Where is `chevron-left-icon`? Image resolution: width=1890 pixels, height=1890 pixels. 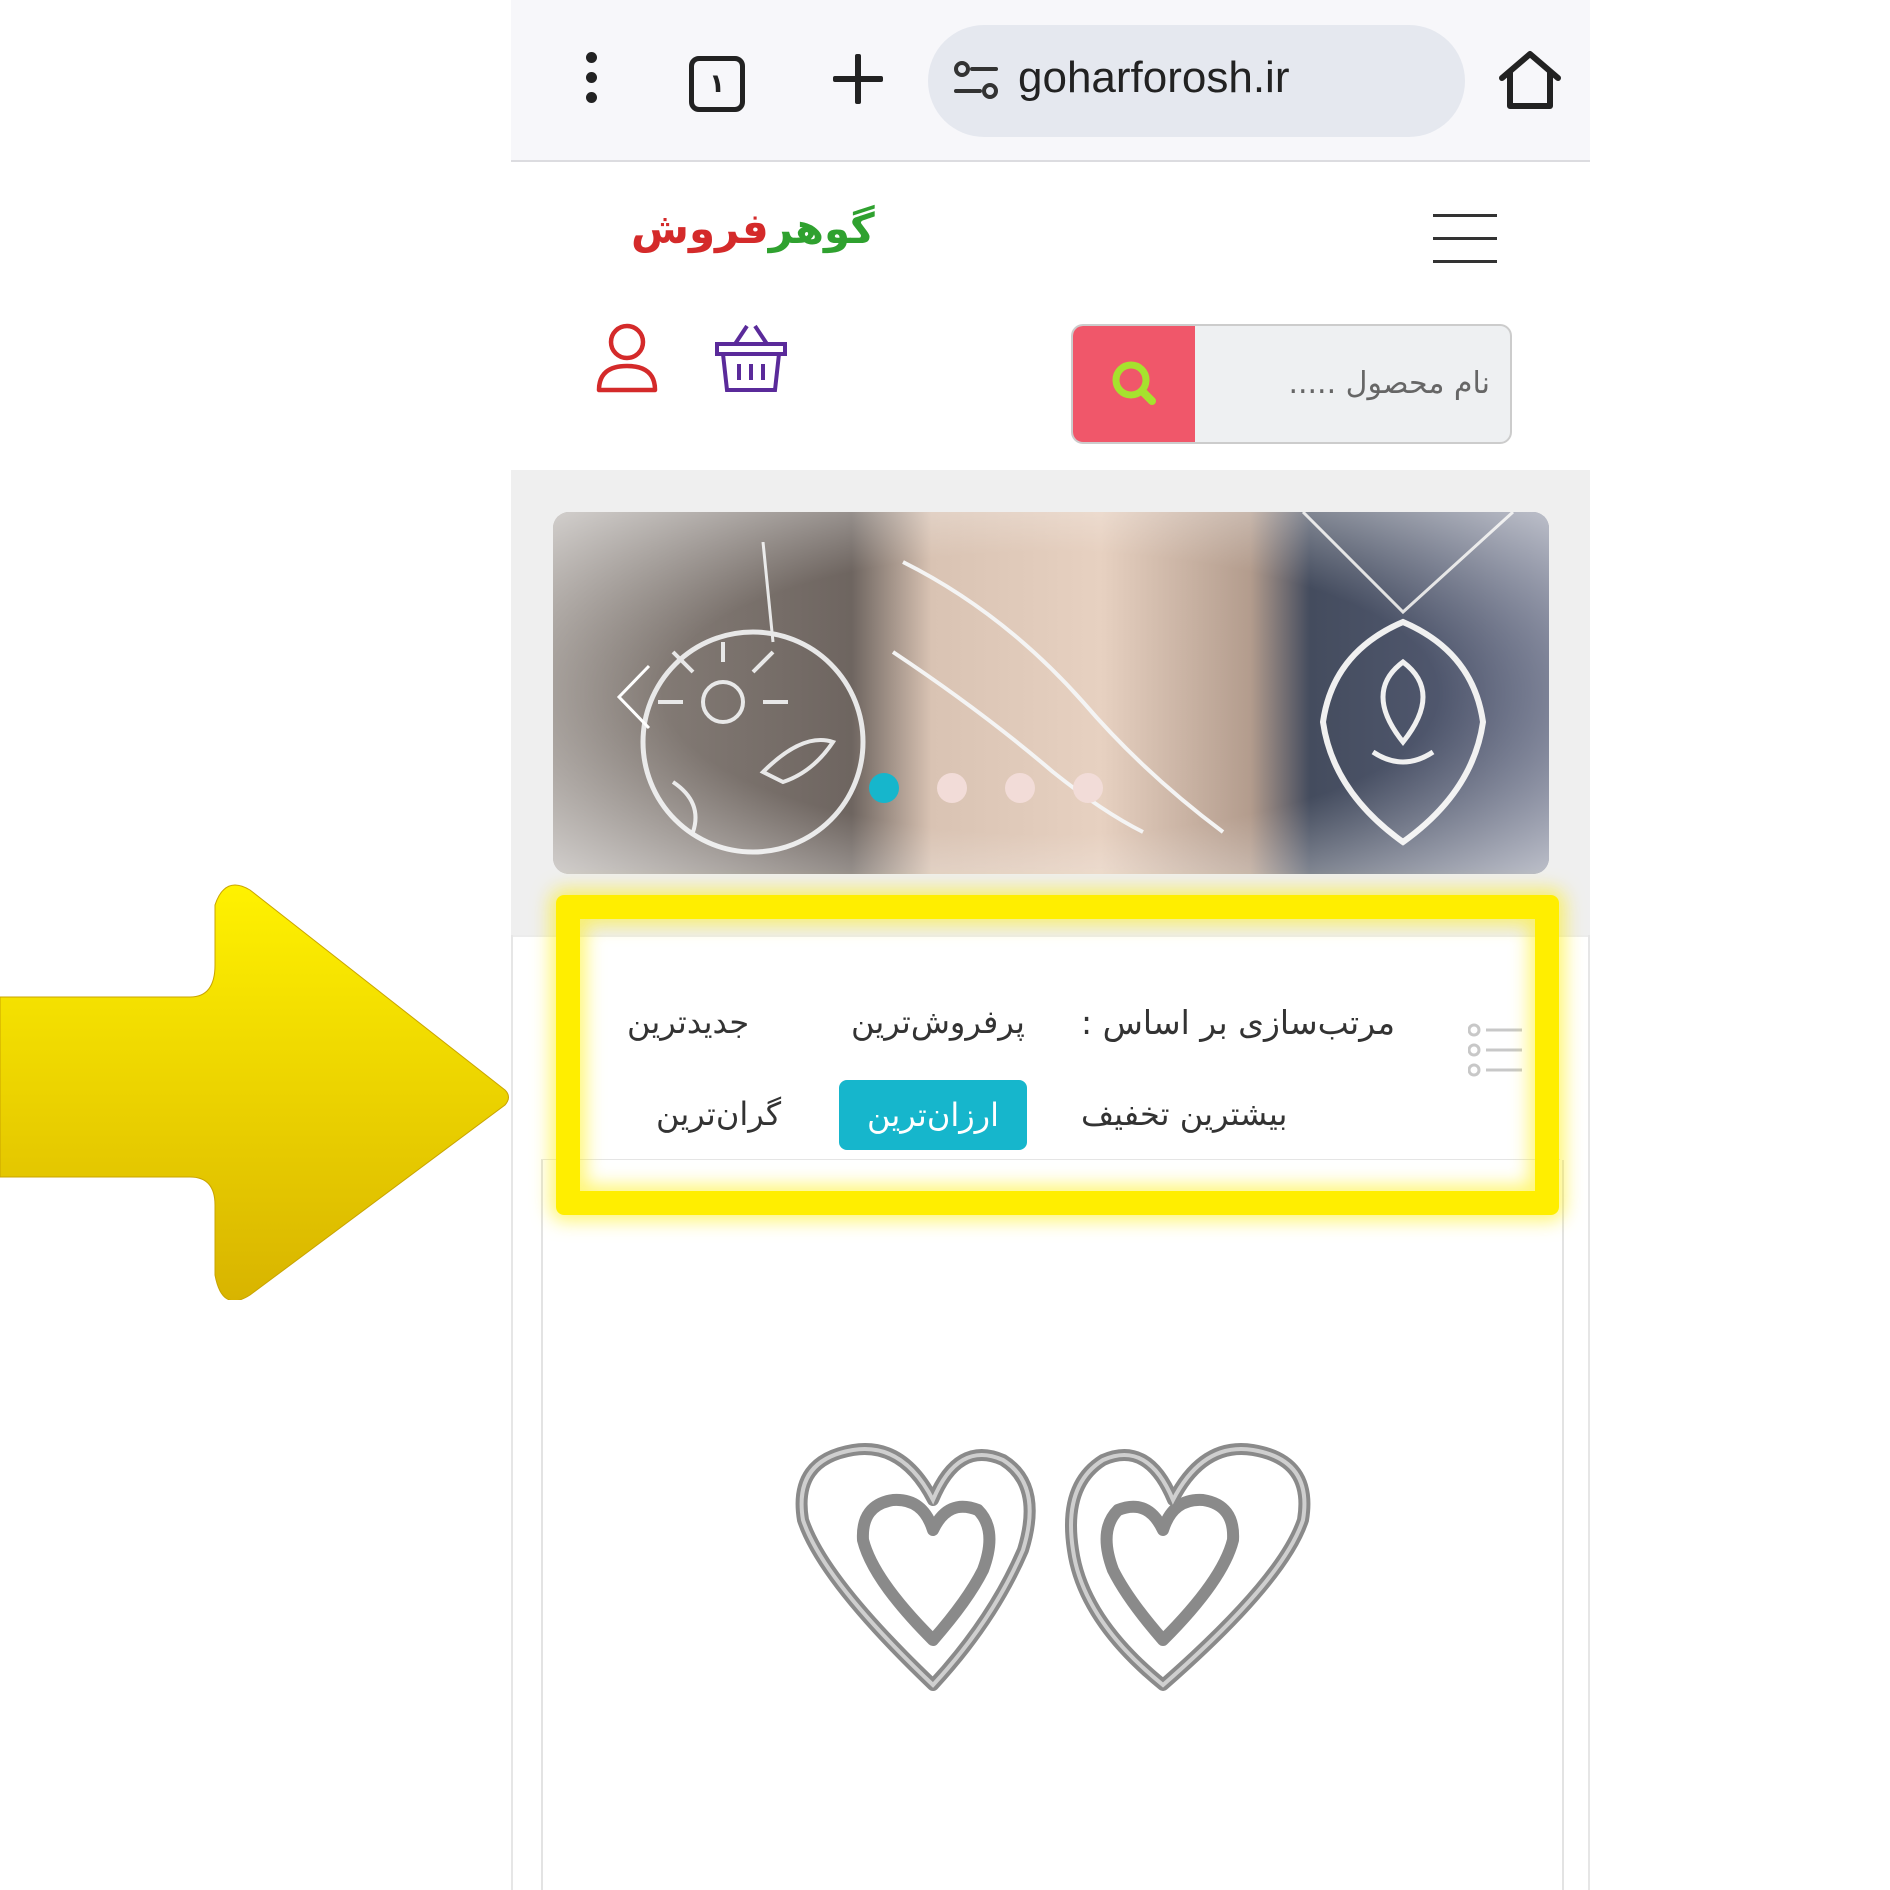 chevron-left-icon is located at coordinates (633, 697).